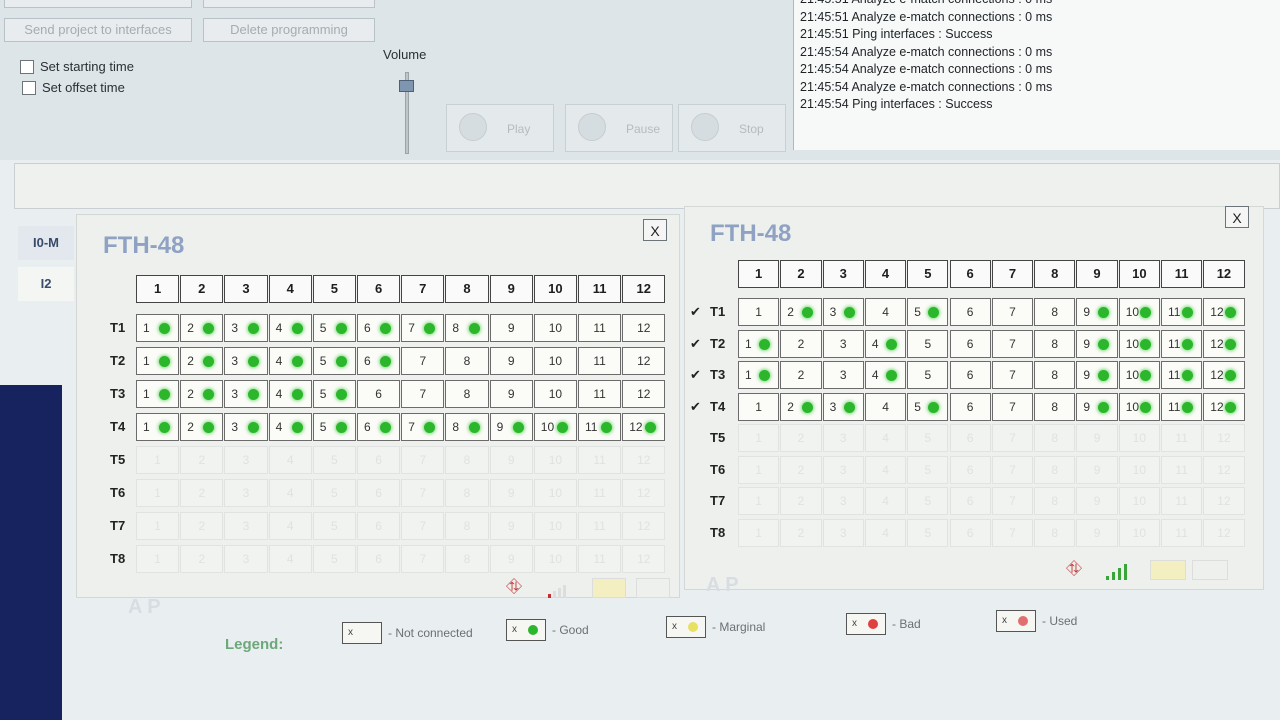 This screenshot has width=1280, height=720. I want to click on volume-slider-thumb, so click(406, 86).